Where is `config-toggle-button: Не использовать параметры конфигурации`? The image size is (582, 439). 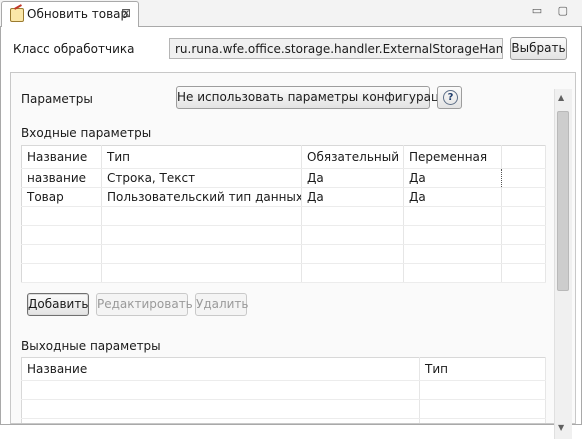 config-toggle-button: Не использовать параметры конфигурации is located at coordinates (315, 97).